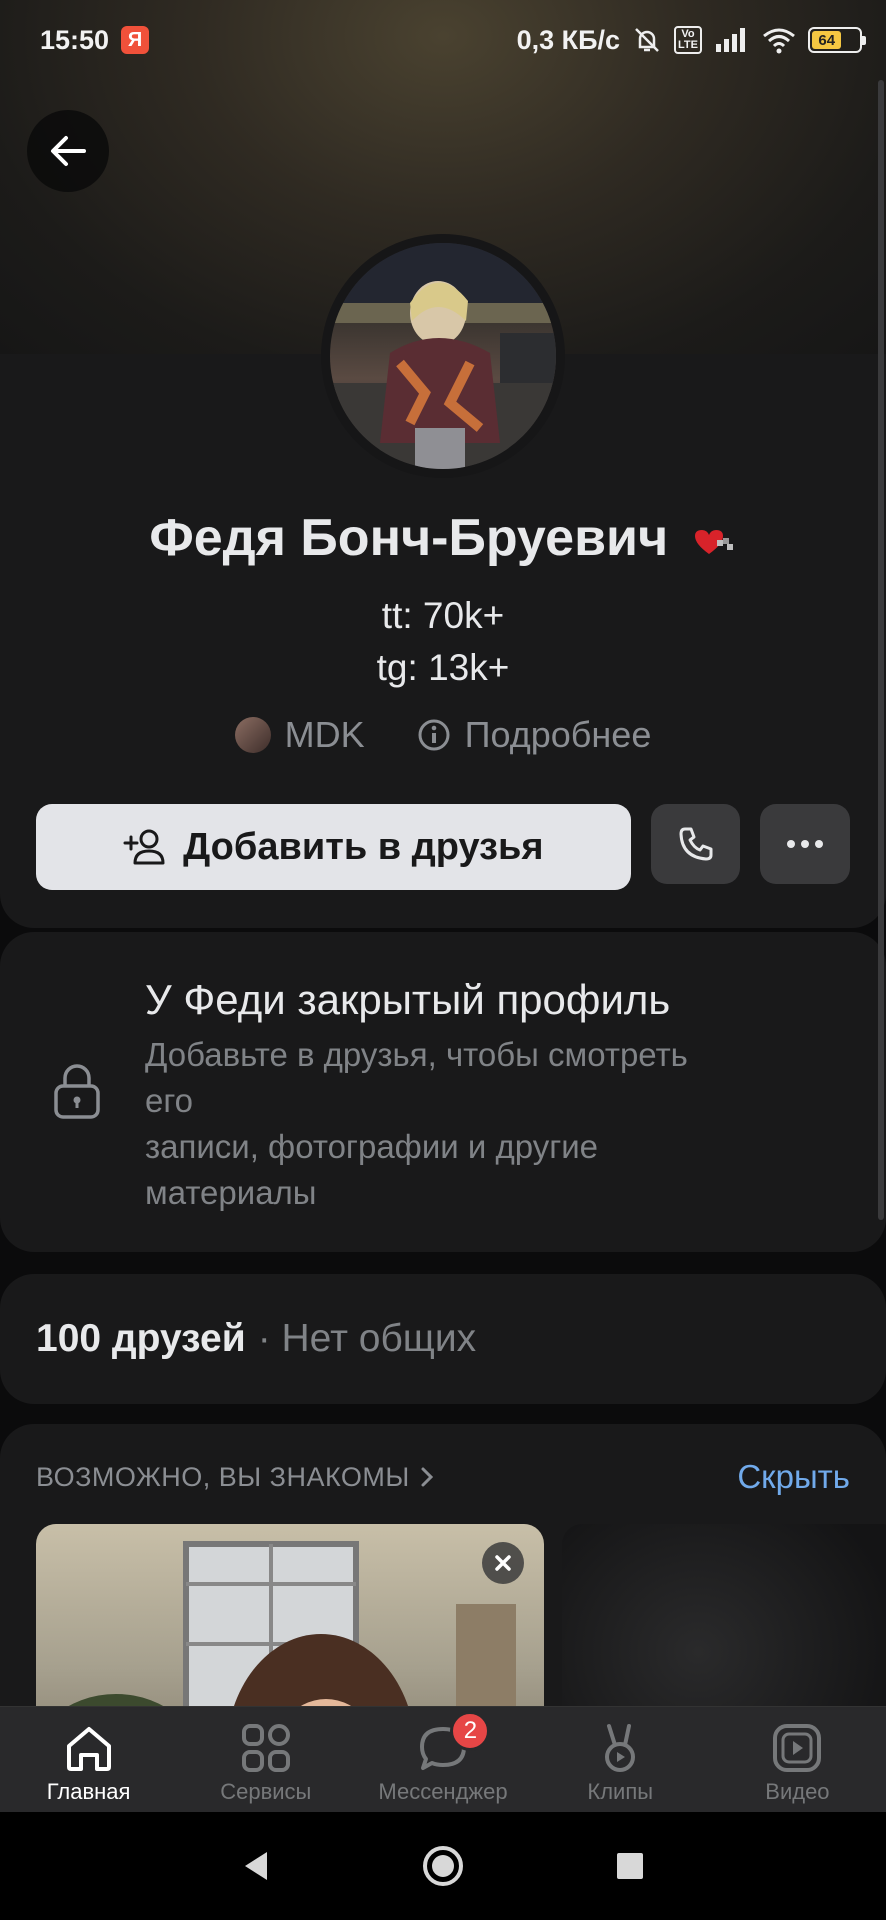  Describe the element at coordinates (325, 735) in the screenshot. I see `work-place-link: MDK` at that location.